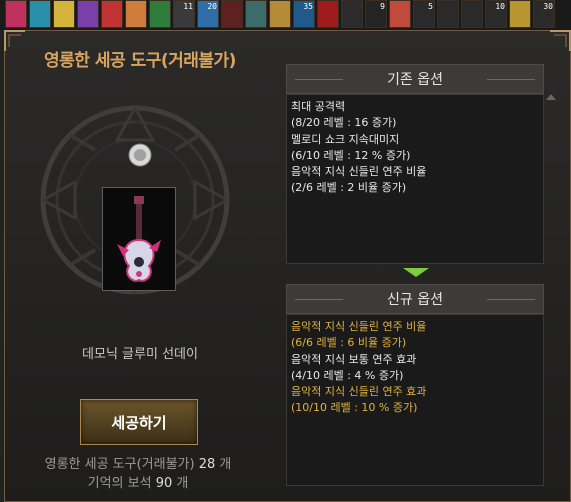 This screenshot has width=571, height=502. Describe the element at coordinates (140, 61) in the screenshot. I see `tool-title: 영롱한 세공 도구(거래불가)` at that location.